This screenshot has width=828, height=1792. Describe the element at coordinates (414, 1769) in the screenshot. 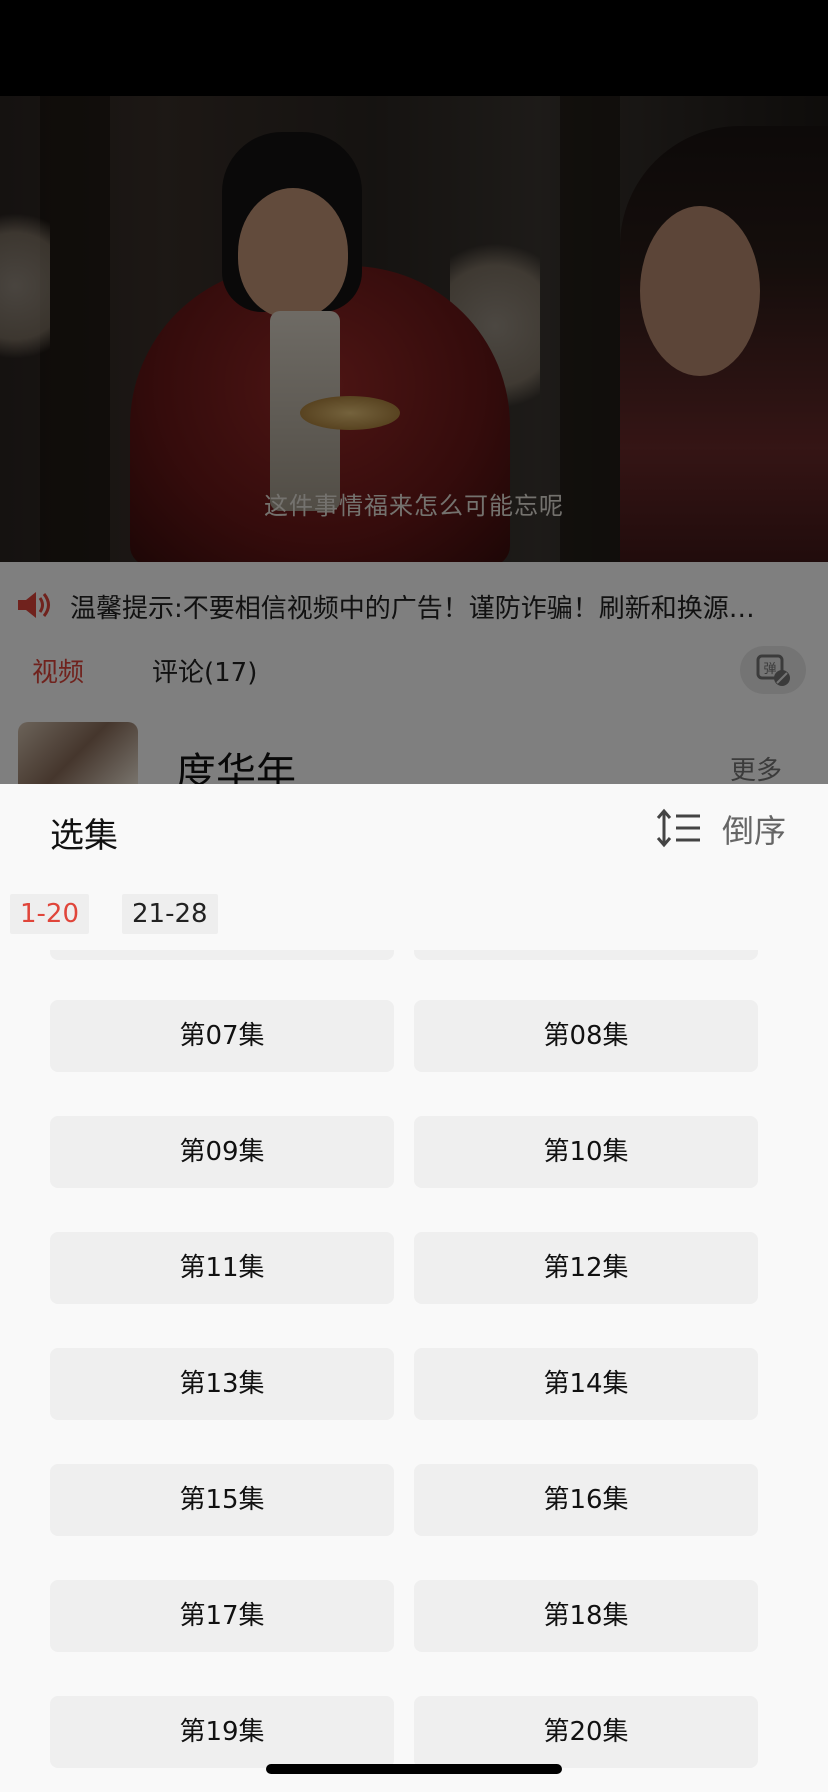

I see `home-indicator` at that location.